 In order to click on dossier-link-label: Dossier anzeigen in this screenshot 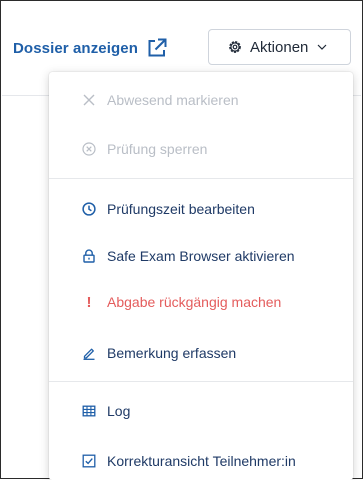, I will do `click(75, 48)`.